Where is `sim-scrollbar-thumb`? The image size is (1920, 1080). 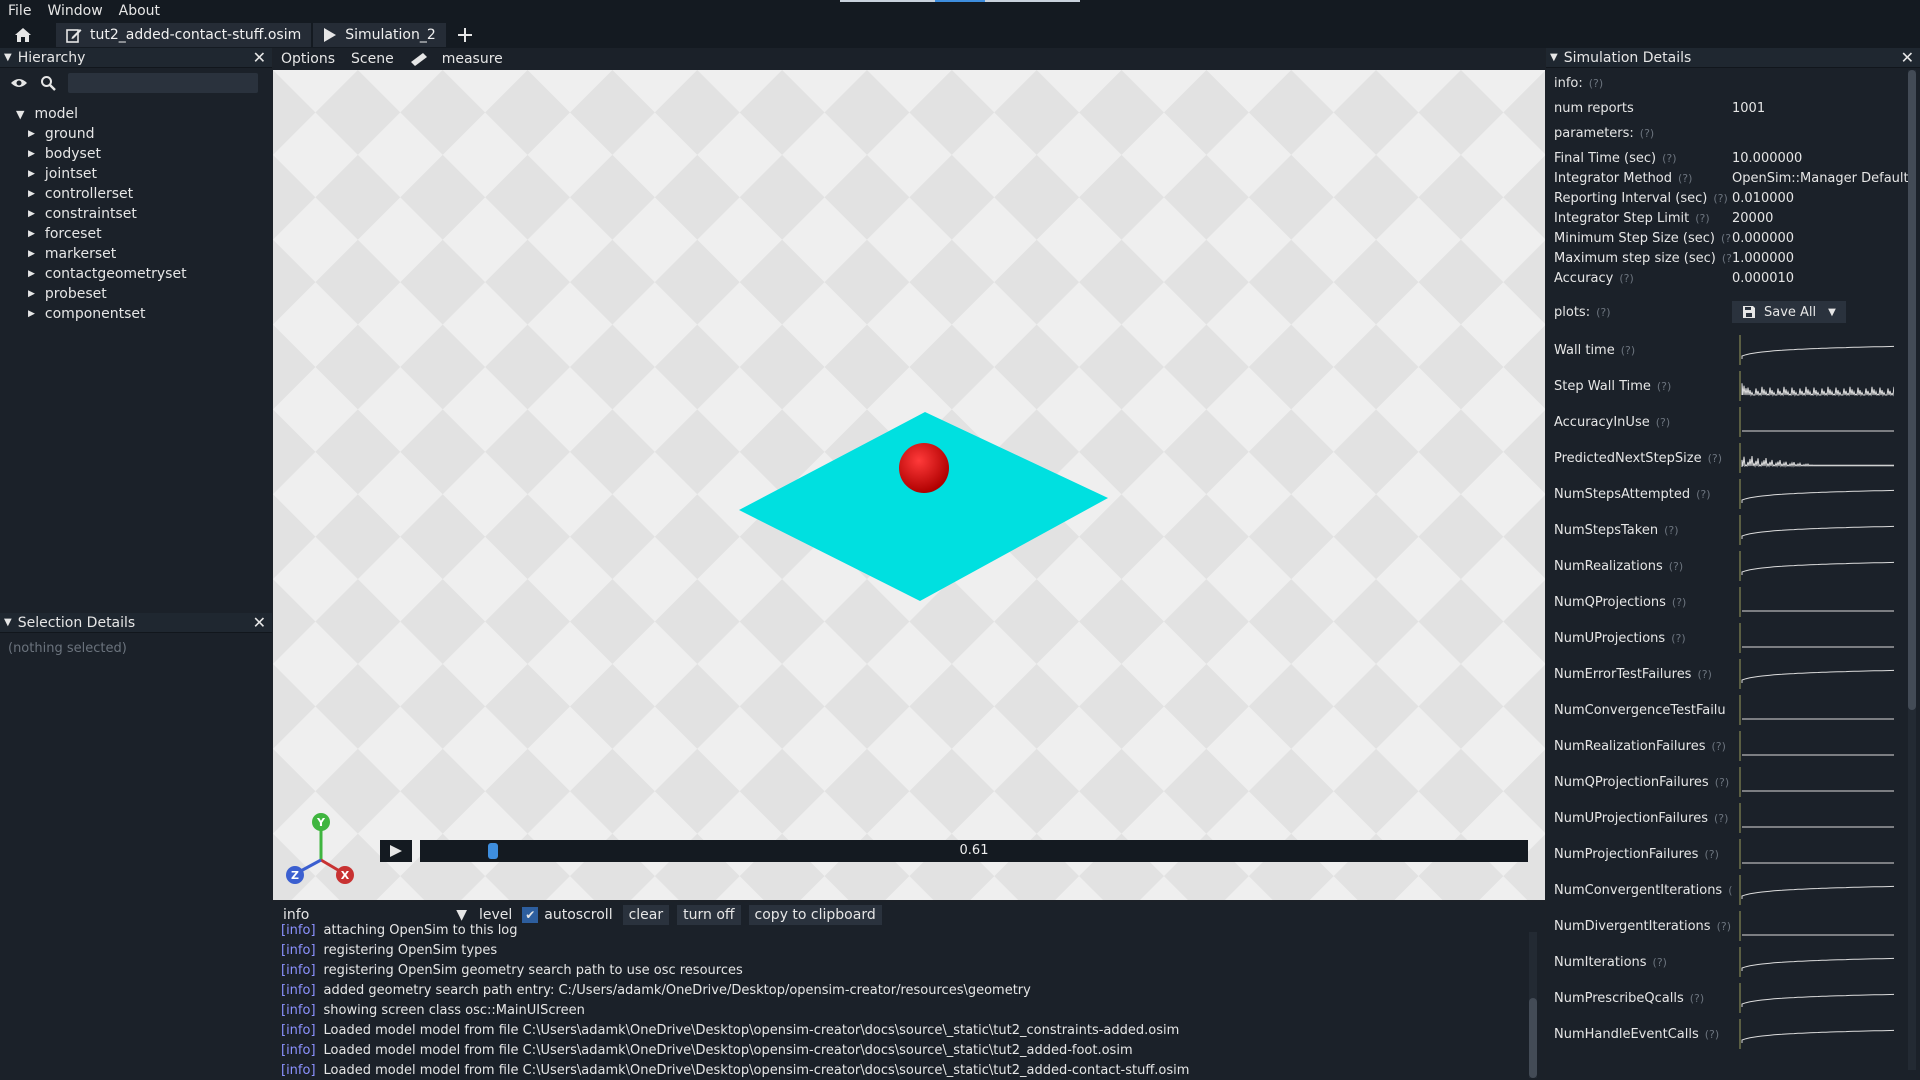
sim-scrollbar-thumb is located at coordinates (1912, 390).